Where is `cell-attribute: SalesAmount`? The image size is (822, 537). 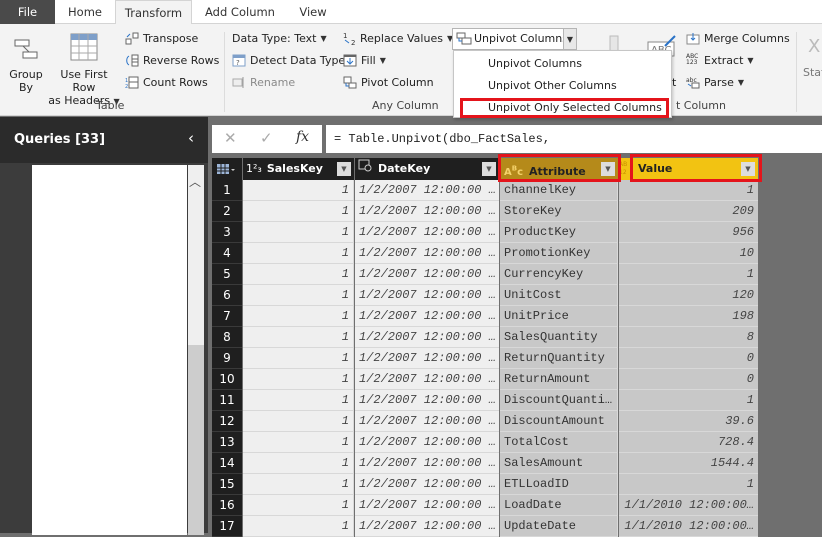
cell-attribute: SalesAmount is located at coordinates (559, 463).